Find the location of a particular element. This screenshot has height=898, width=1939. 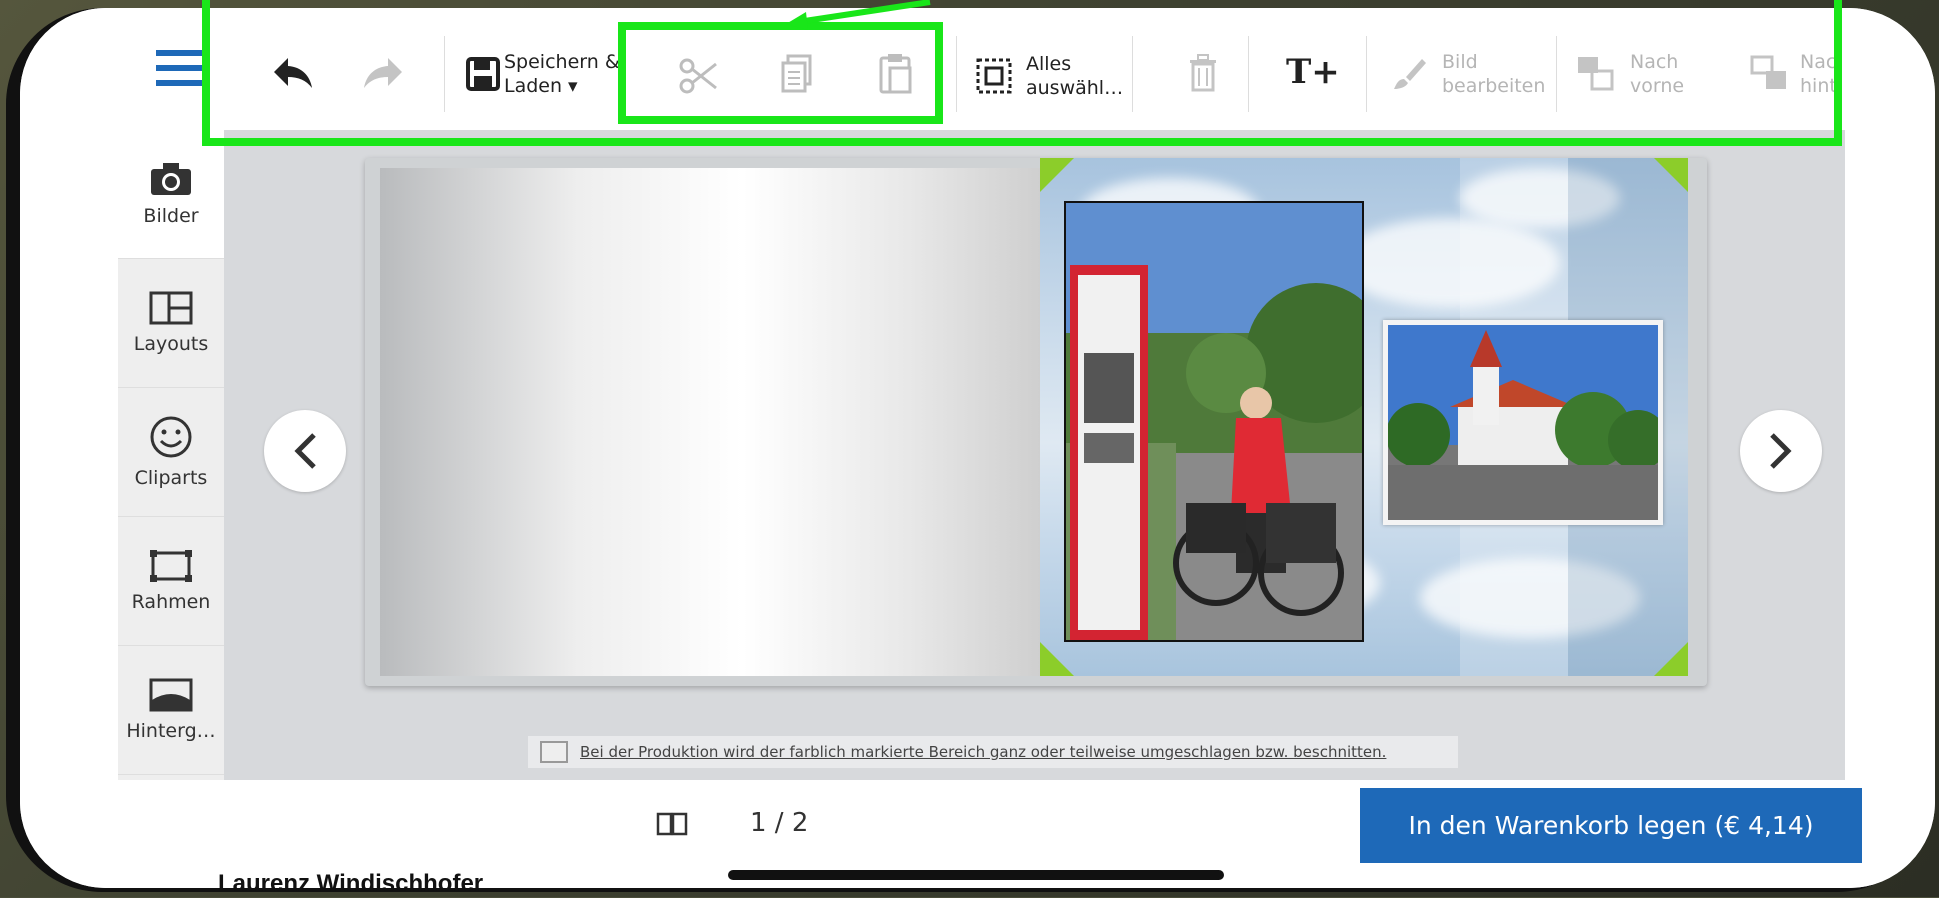

background-icon is located at coordinates (171, 695).